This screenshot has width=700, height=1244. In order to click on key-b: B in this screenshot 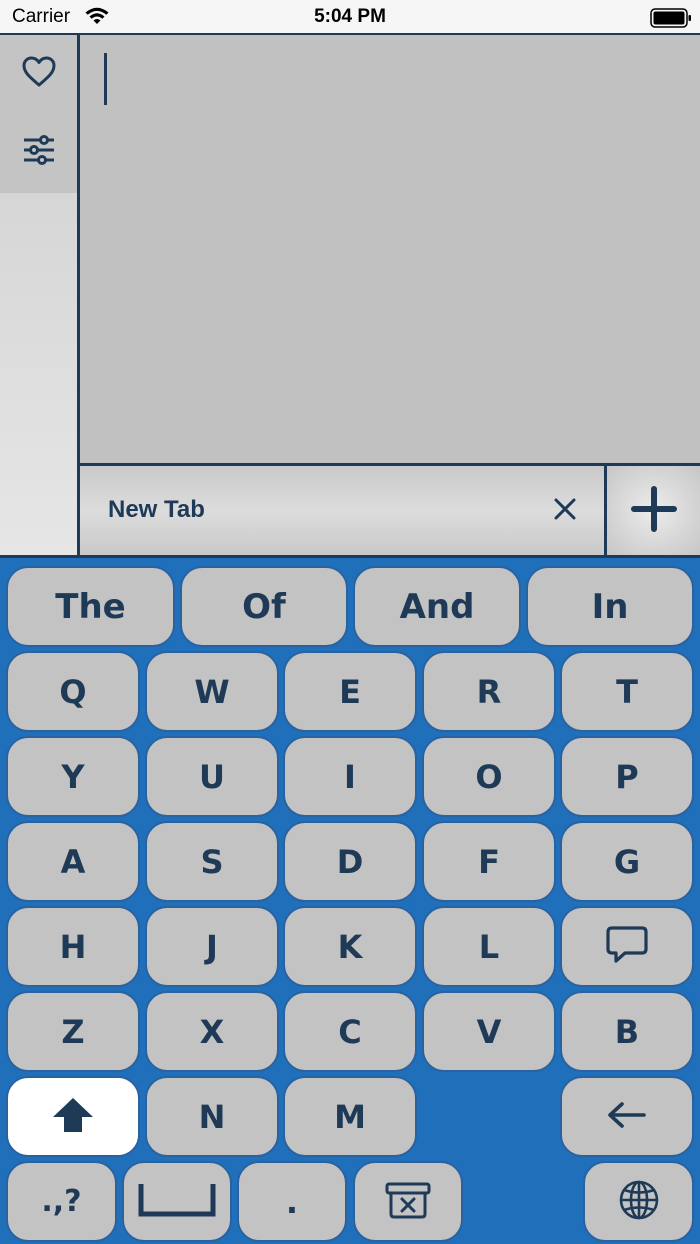, I will do `click(627, 1031)`.